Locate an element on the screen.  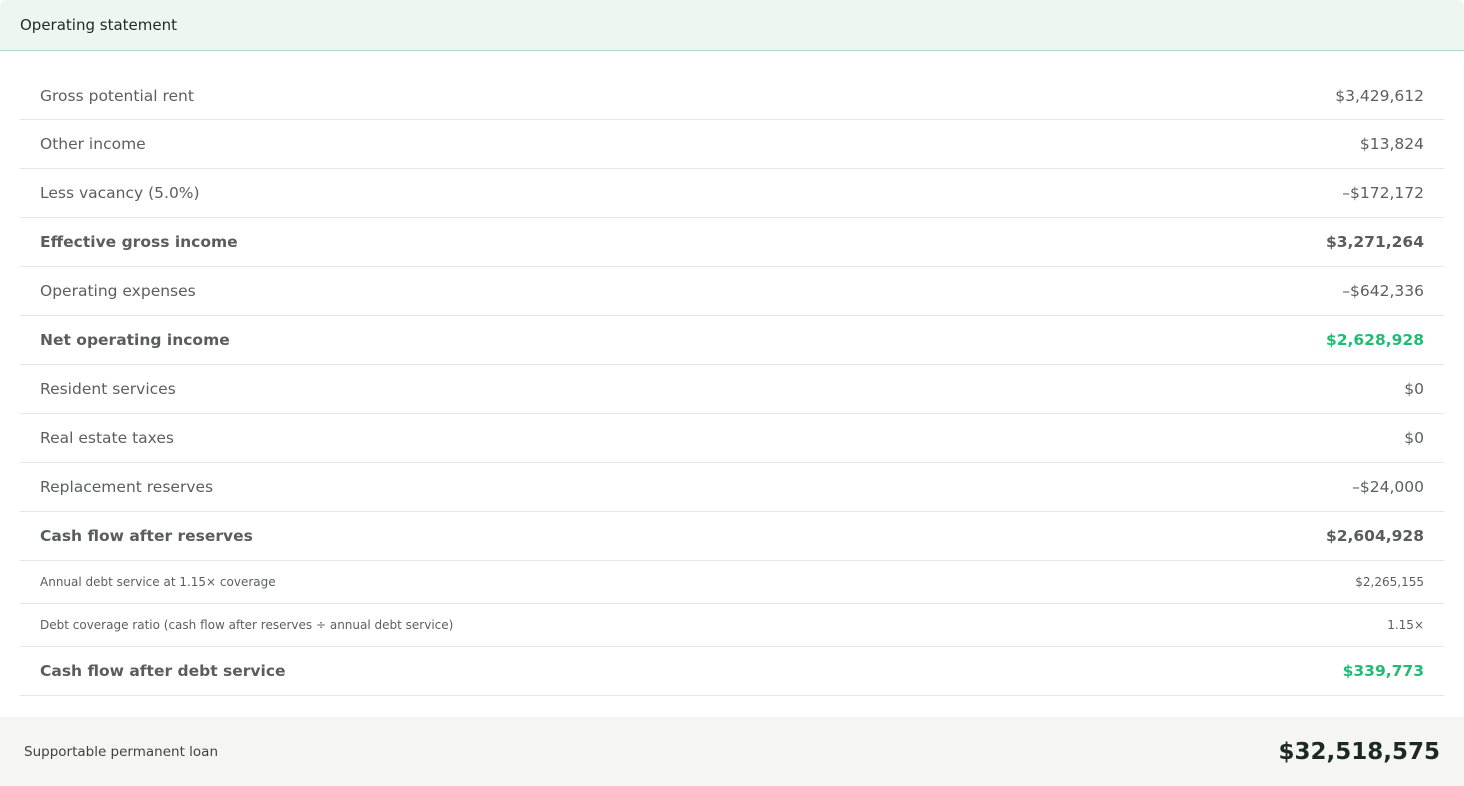
row-effective-gross-income: Effective gross income $3,271,264 is located at coordinates (732, 242).